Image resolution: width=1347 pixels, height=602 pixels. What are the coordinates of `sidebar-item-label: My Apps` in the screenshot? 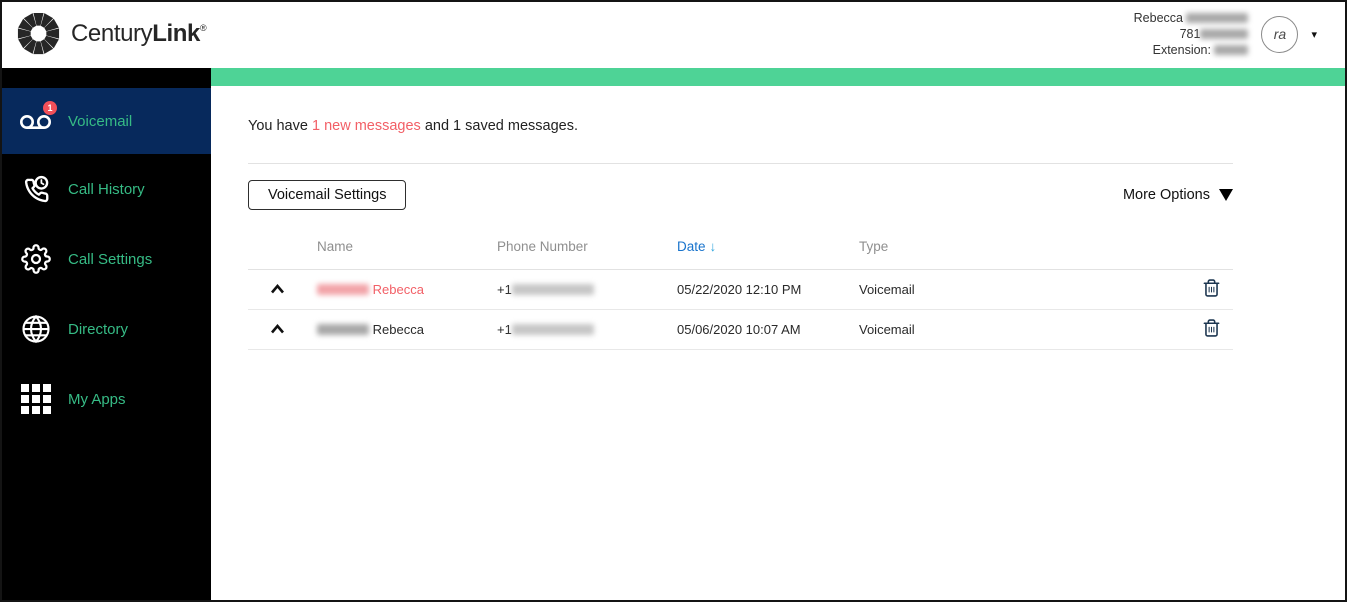 It's located at (97, 399).